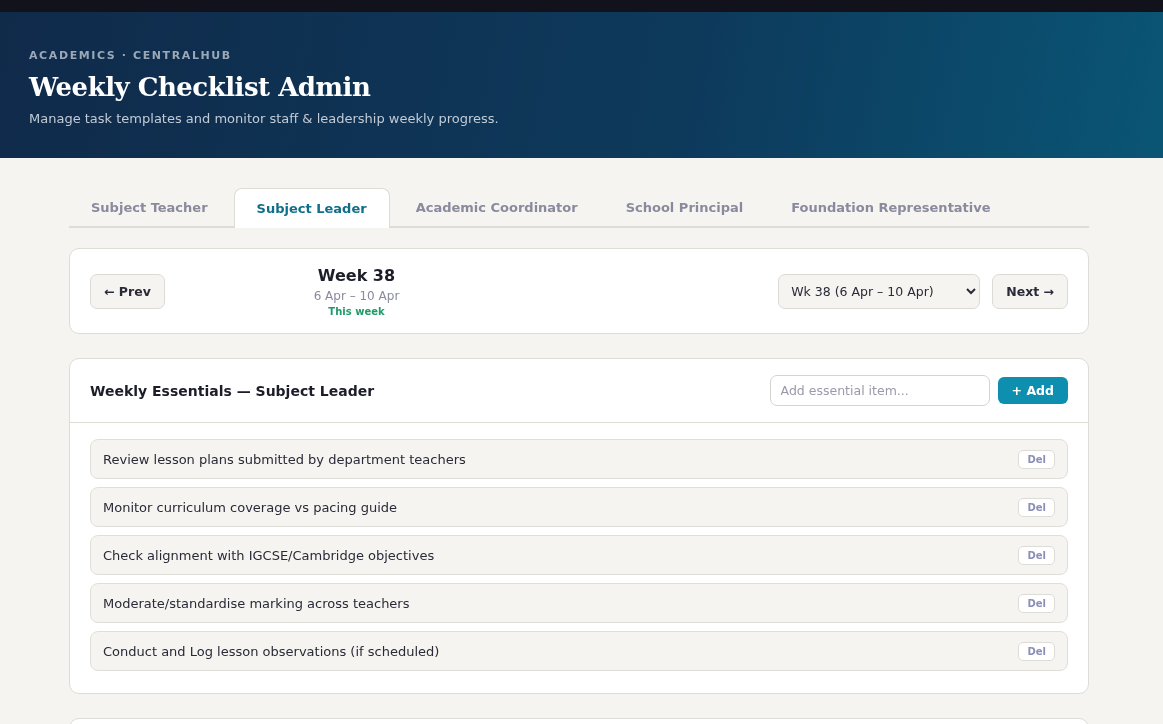  What do you see at coordinates (233, 390) in the screenshot?
I see `section-title: Weekly Essentials — Subject Leader` at bounding box center [233, 390].